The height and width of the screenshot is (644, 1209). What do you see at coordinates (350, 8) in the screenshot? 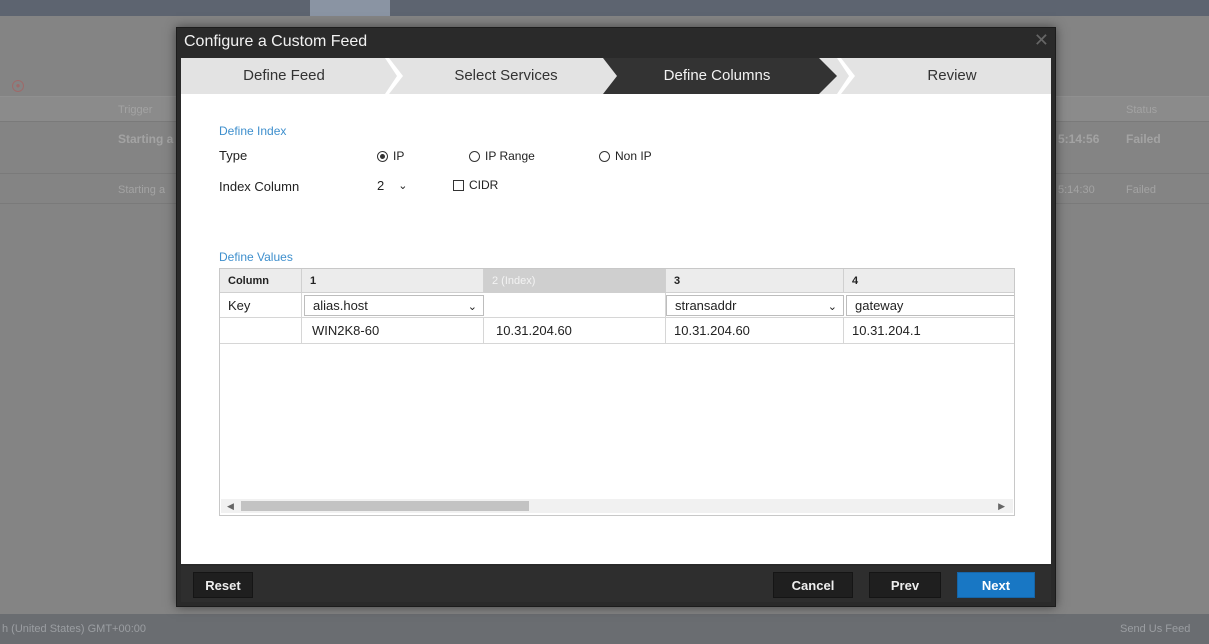
I see `background-tab` at bounding box center [350, 8].